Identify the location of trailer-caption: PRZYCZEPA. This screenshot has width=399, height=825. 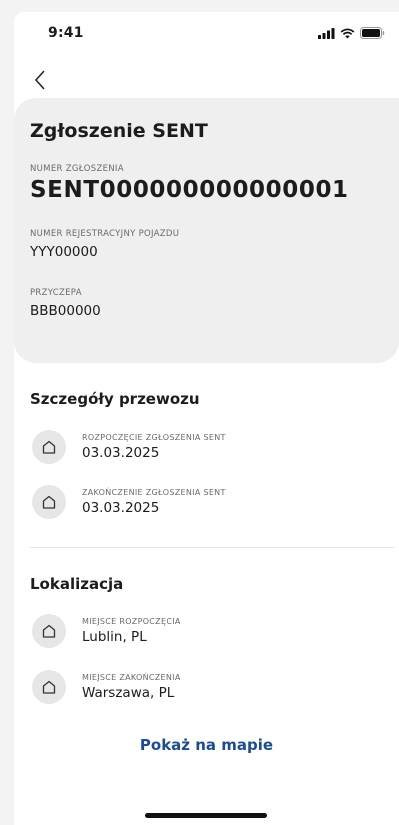
(56, 293).